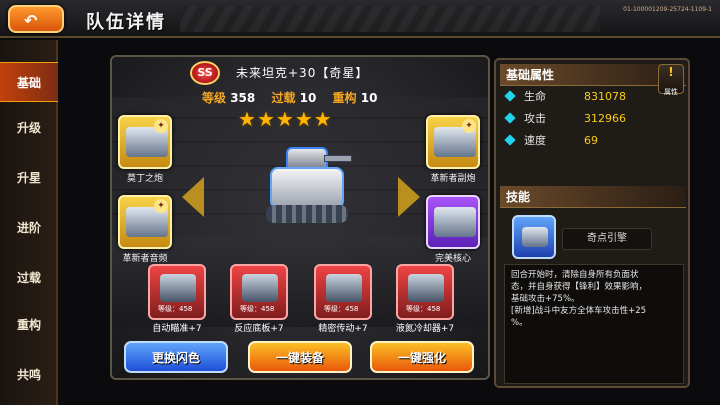  Describe the element at coordinates (593, 197) in the screenshot. I see `skill-heading: 技能` at that location.